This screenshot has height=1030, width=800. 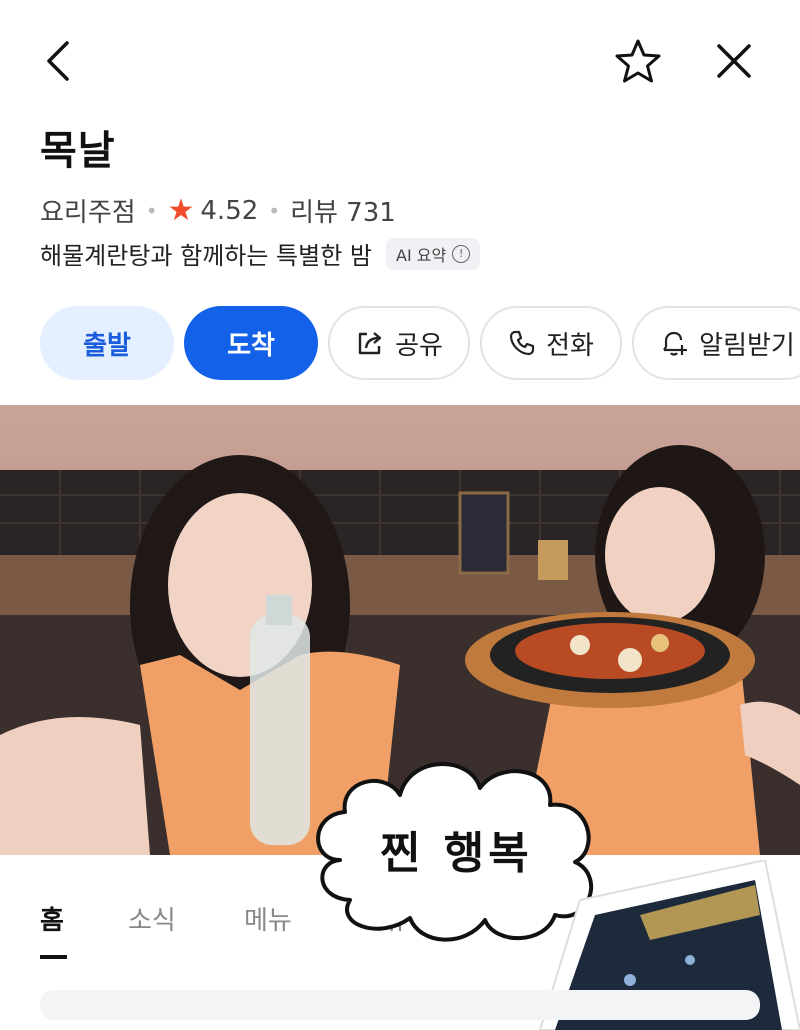 What do you see at coordinates (152, 918) in the screenshot?
I see `tab-news: 소식` at bounding box center [152, 918].